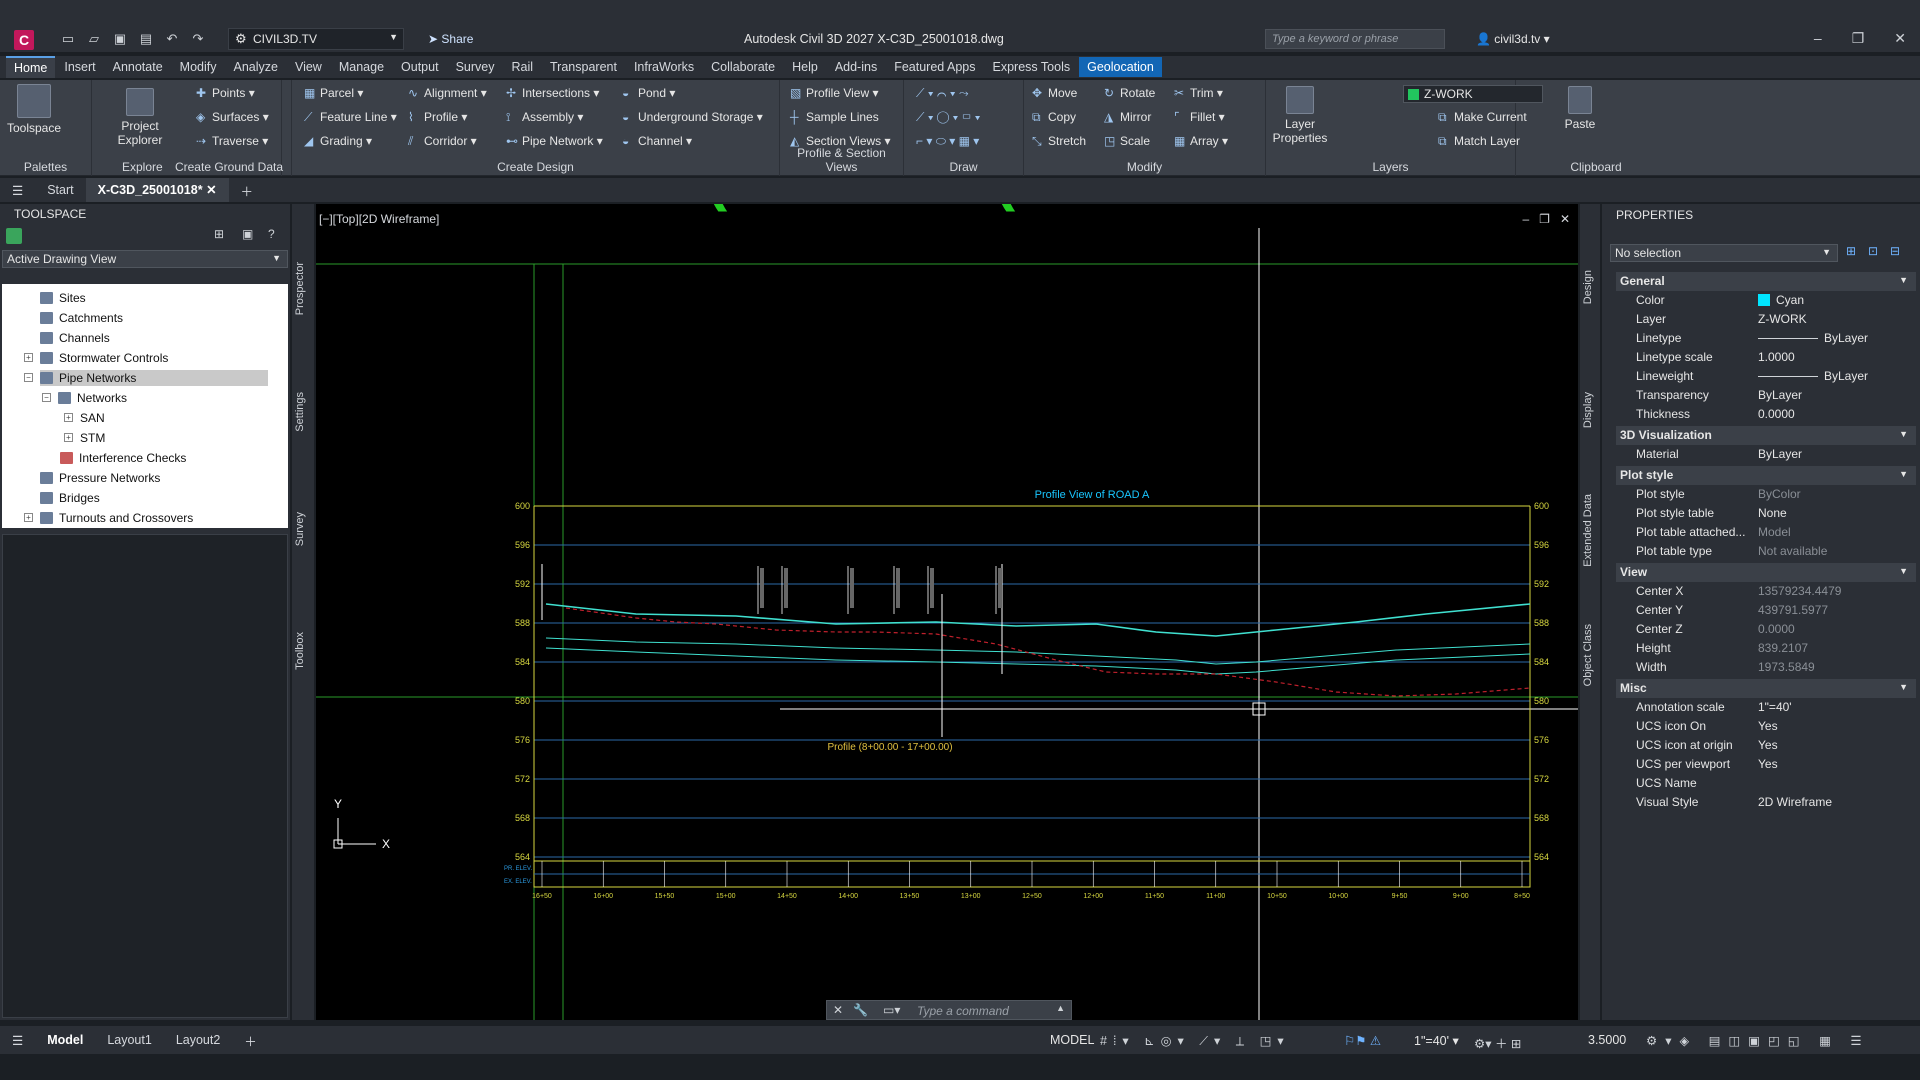  What do you see at coordinates (247, 234) in the screenshot?
I see `toolspace-view-icon: ▣` at bounding box center [247, 234].